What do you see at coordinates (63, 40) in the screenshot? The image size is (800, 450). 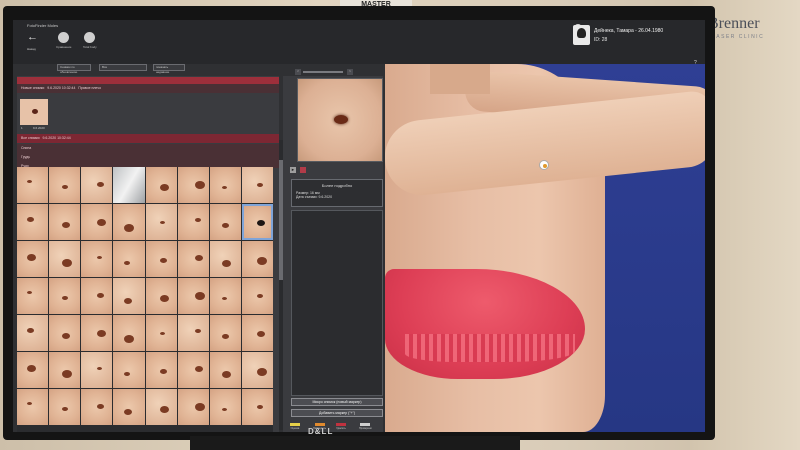 I see `compare-tool: Сравнение` at bounding box center [63, 40].